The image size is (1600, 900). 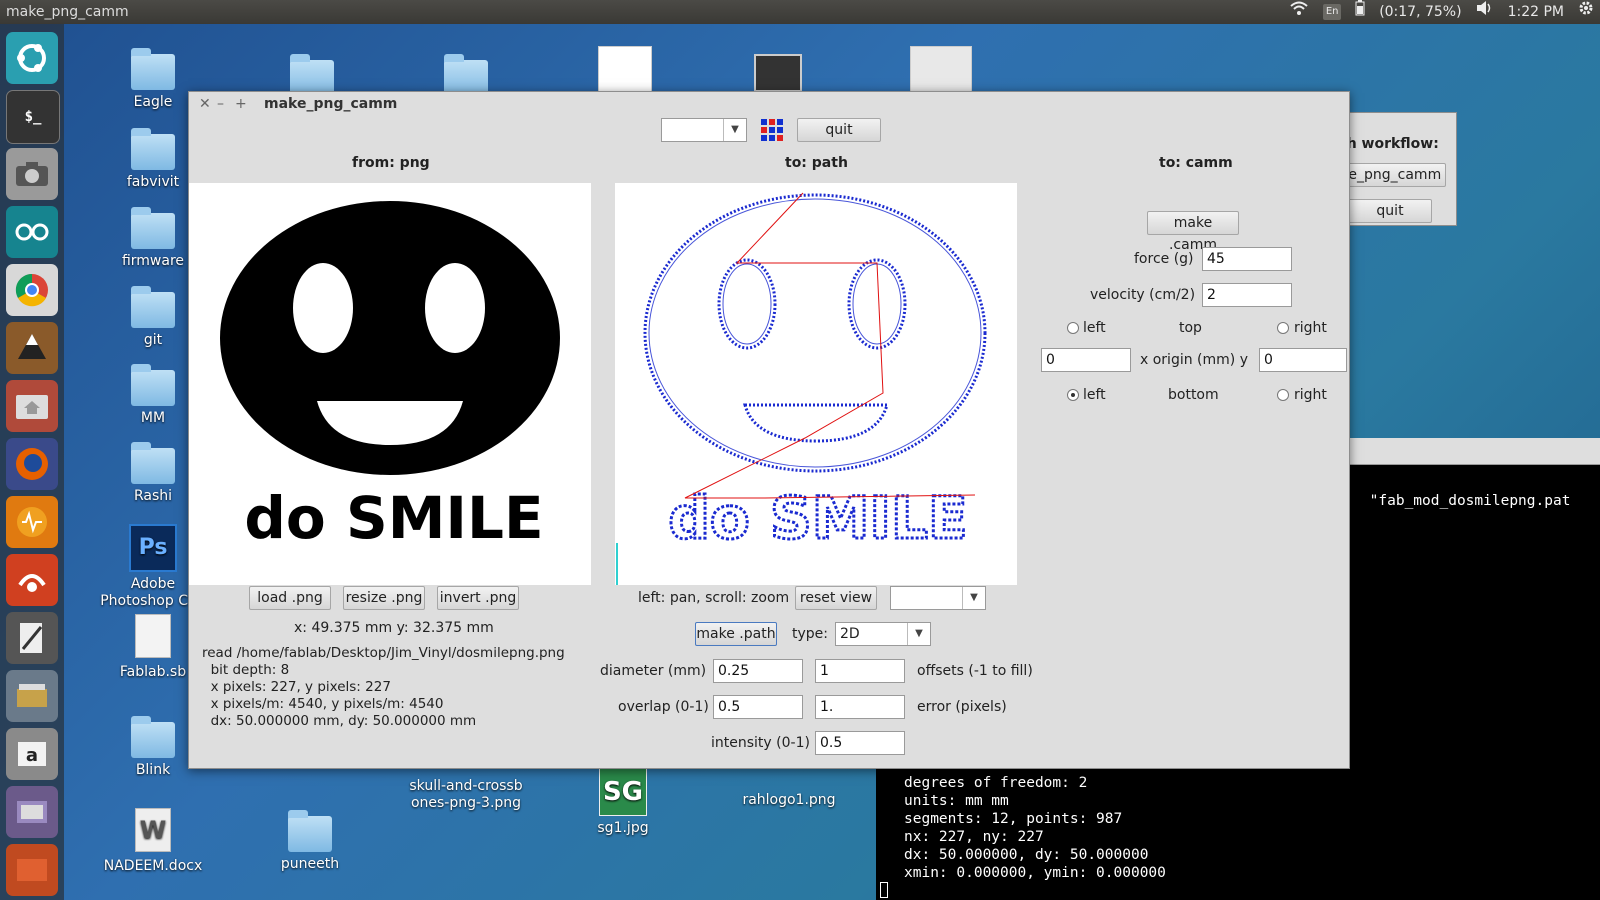 What do you see at coordinates (220, 104) in the screenshot?
I see `minimize-icon: –` at bounding box center [220, 104].